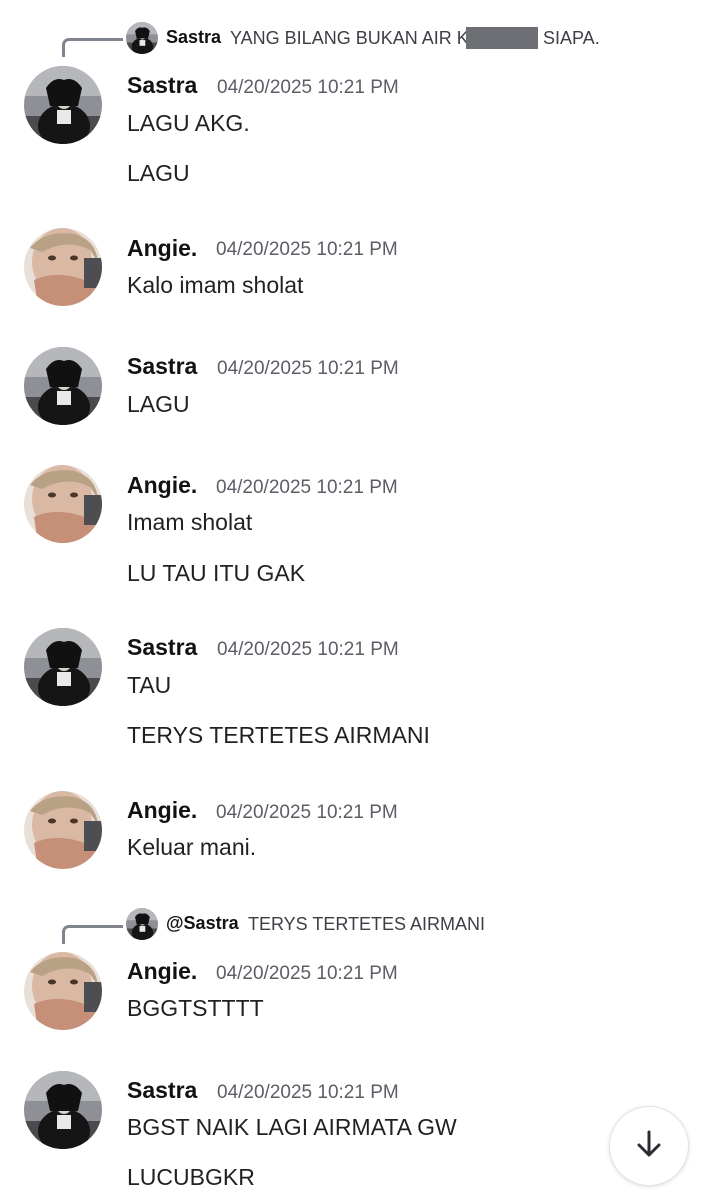 This screenshot has width=711, height=1200. I want to click on message-text: BGGTSTTTT, so click(195, 1008).